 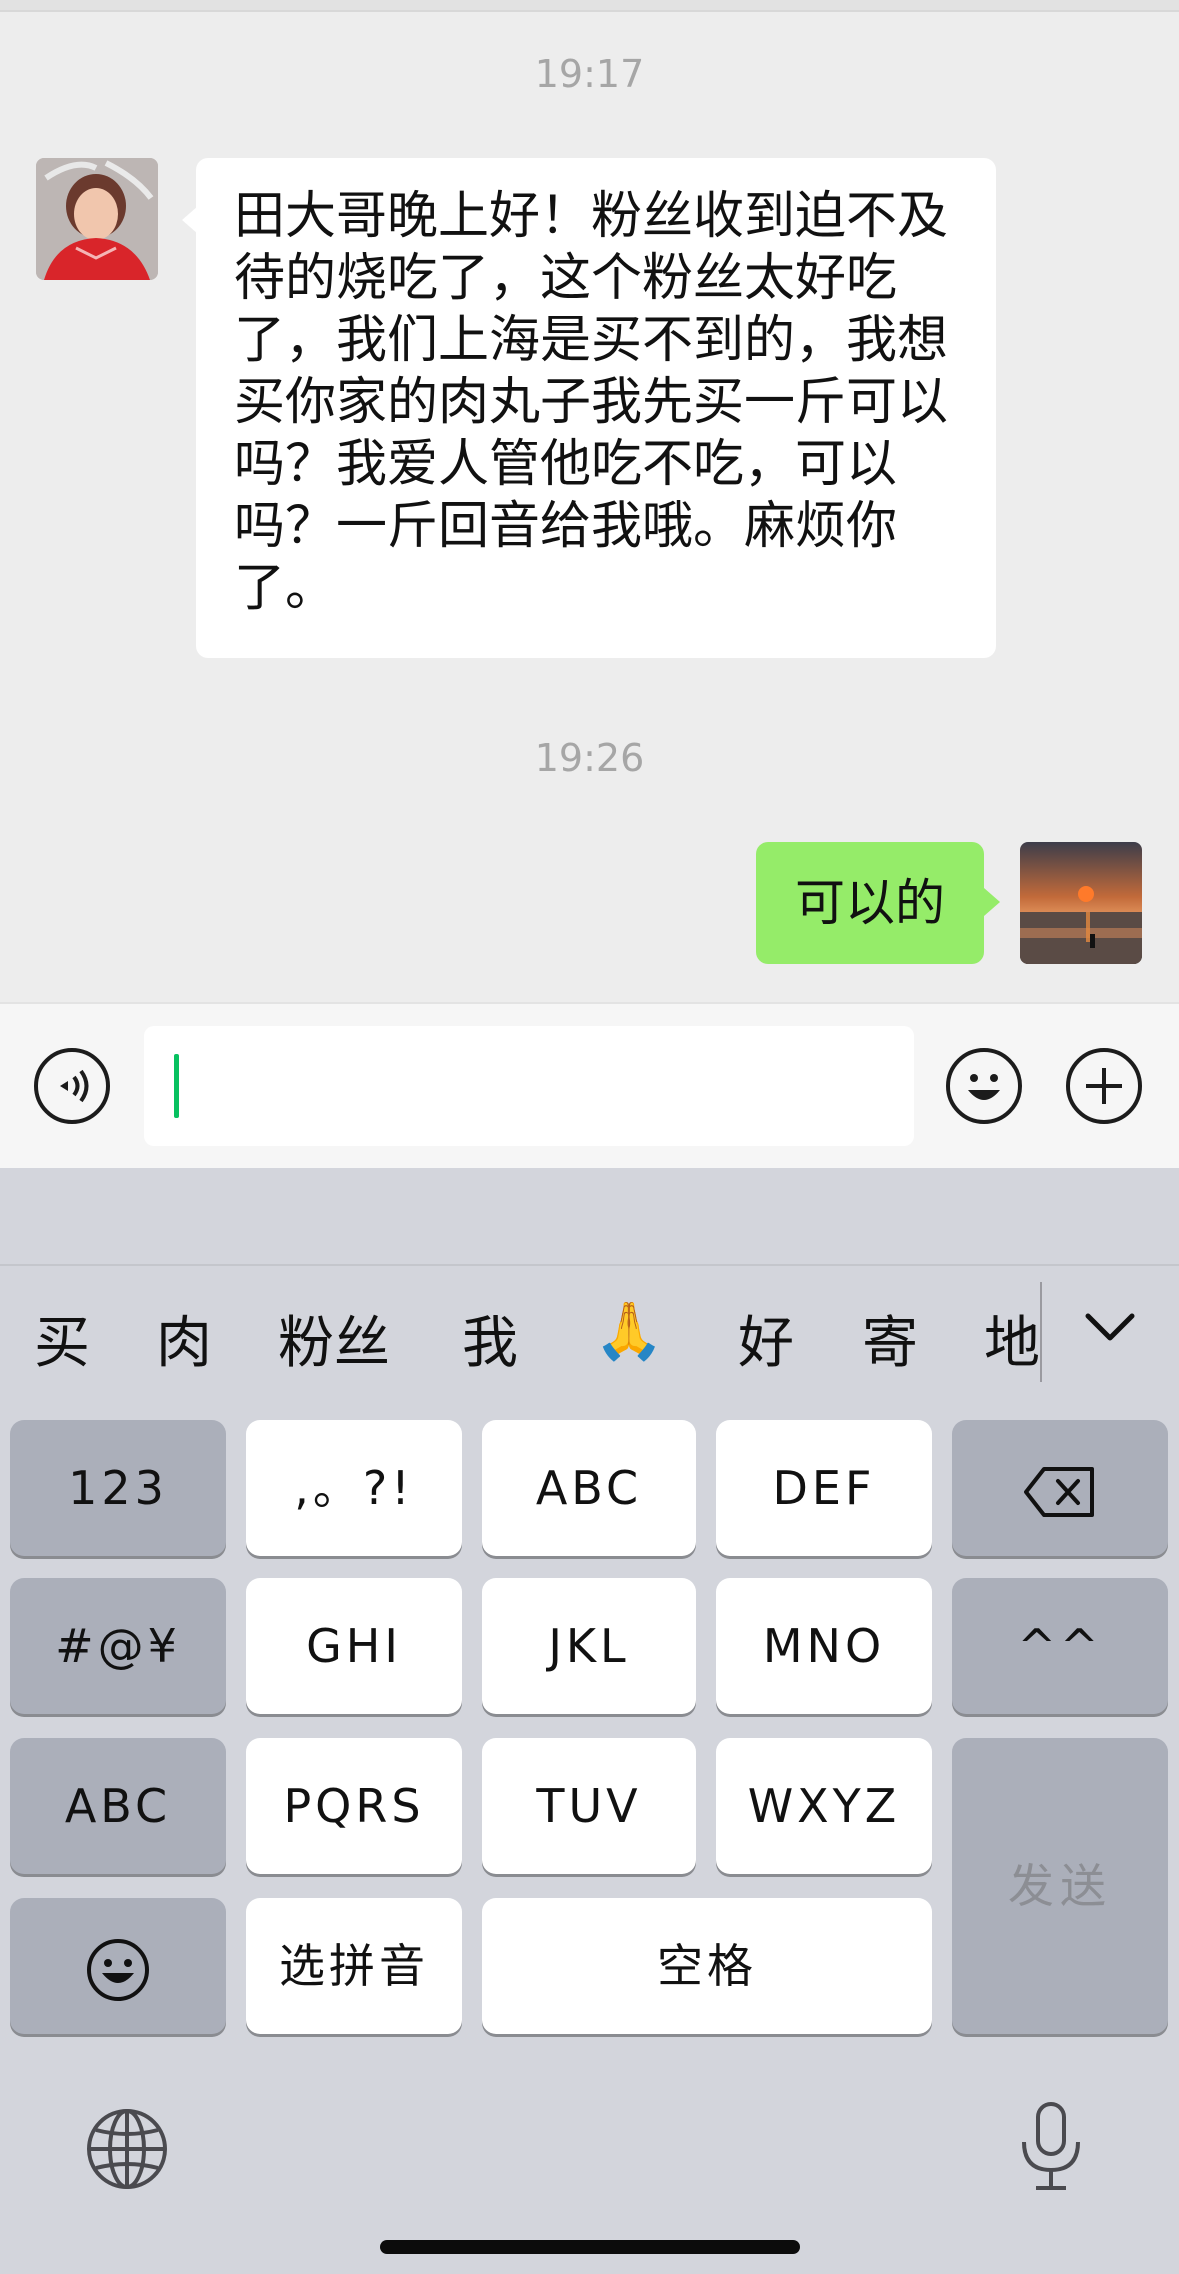 What do you see at coordinates (354, 1966) in the screenshot?
I see `key-select-pinyin: 选拼音` at bounding box center [354, 1966].